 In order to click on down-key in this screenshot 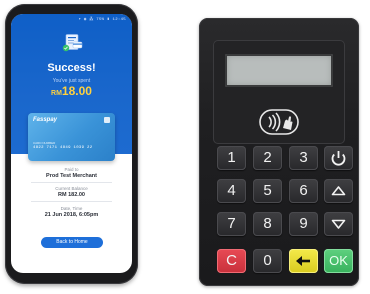, I will do `click(338, 224)`.